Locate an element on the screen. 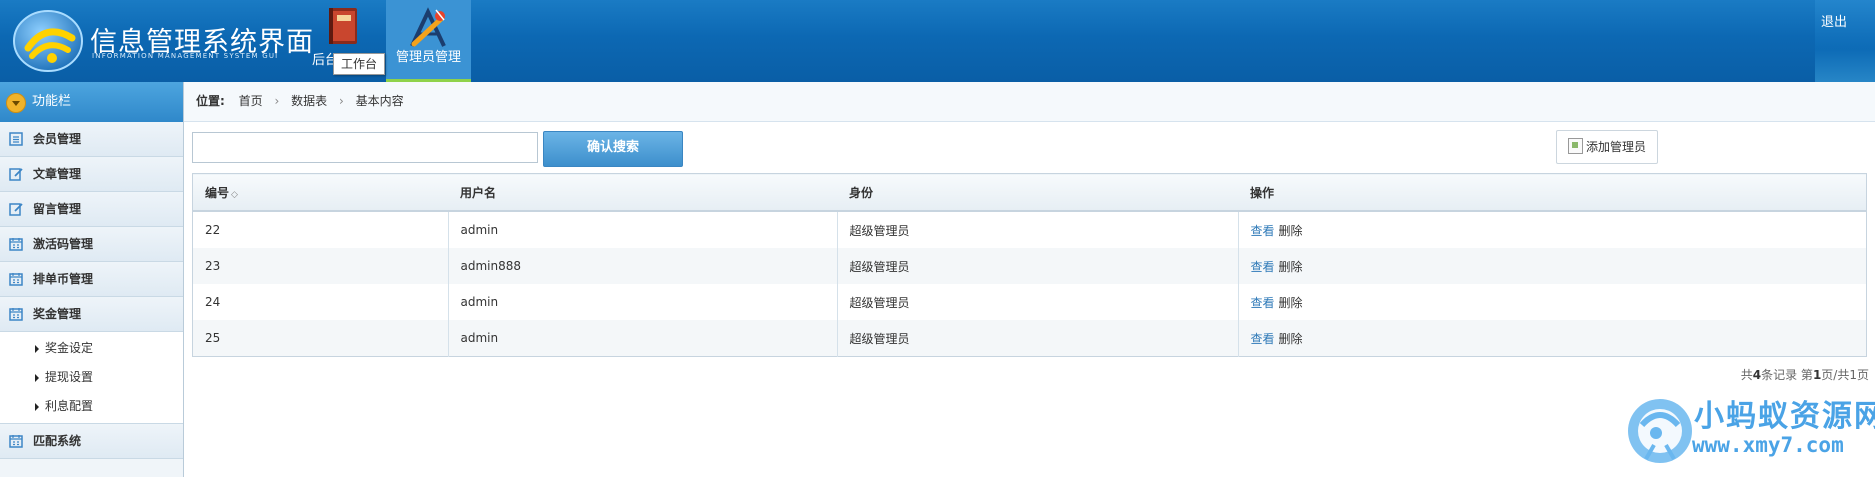  tooltip-workbench: 工作台 is located at coordinates (359, 64).